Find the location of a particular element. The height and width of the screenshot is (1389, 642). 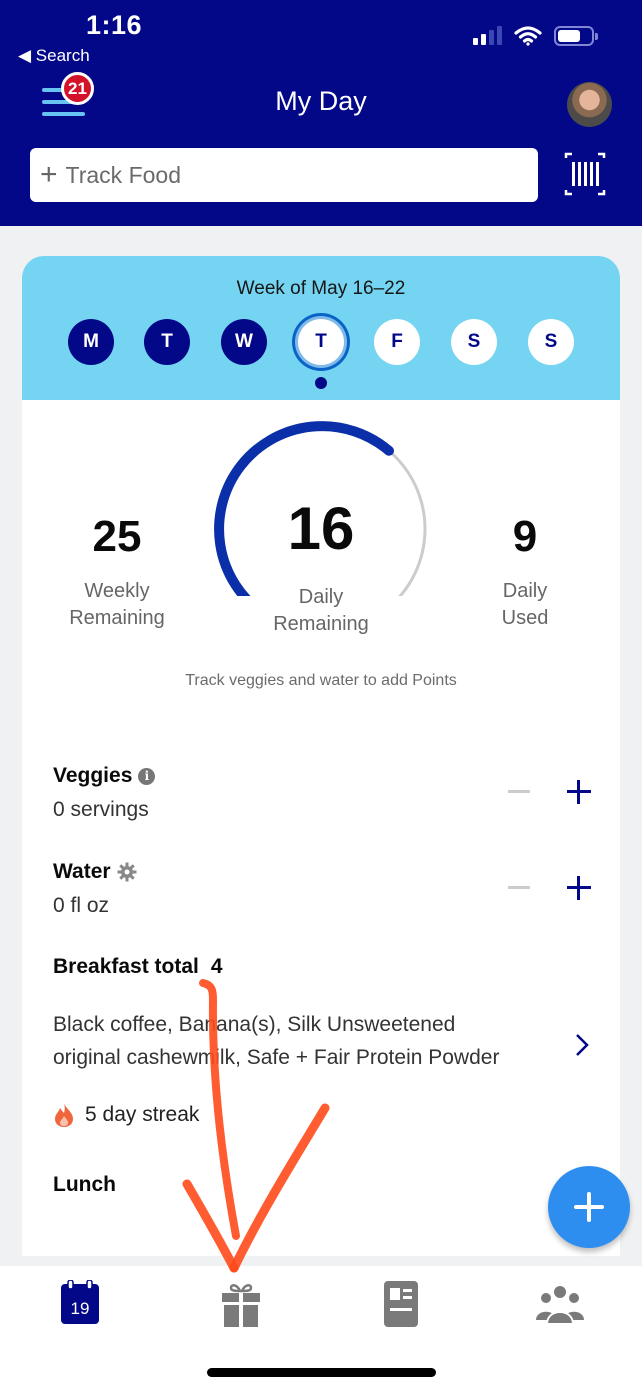

day-button-monday: M is located at coordinates (91, 342).